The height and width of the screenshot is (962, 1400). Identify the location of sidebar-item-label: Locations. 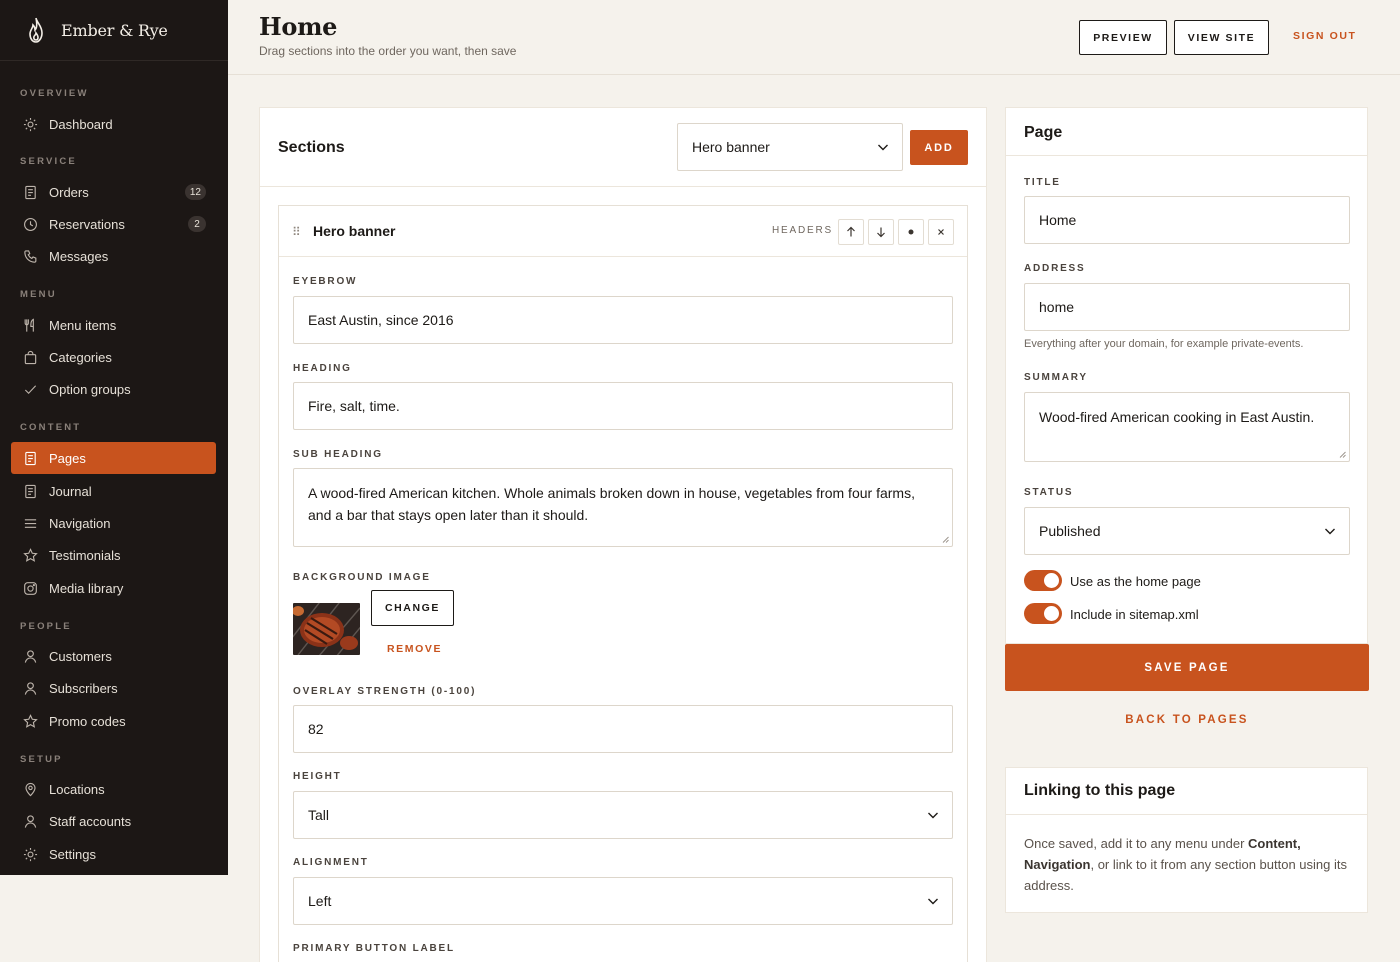
(77, 789).